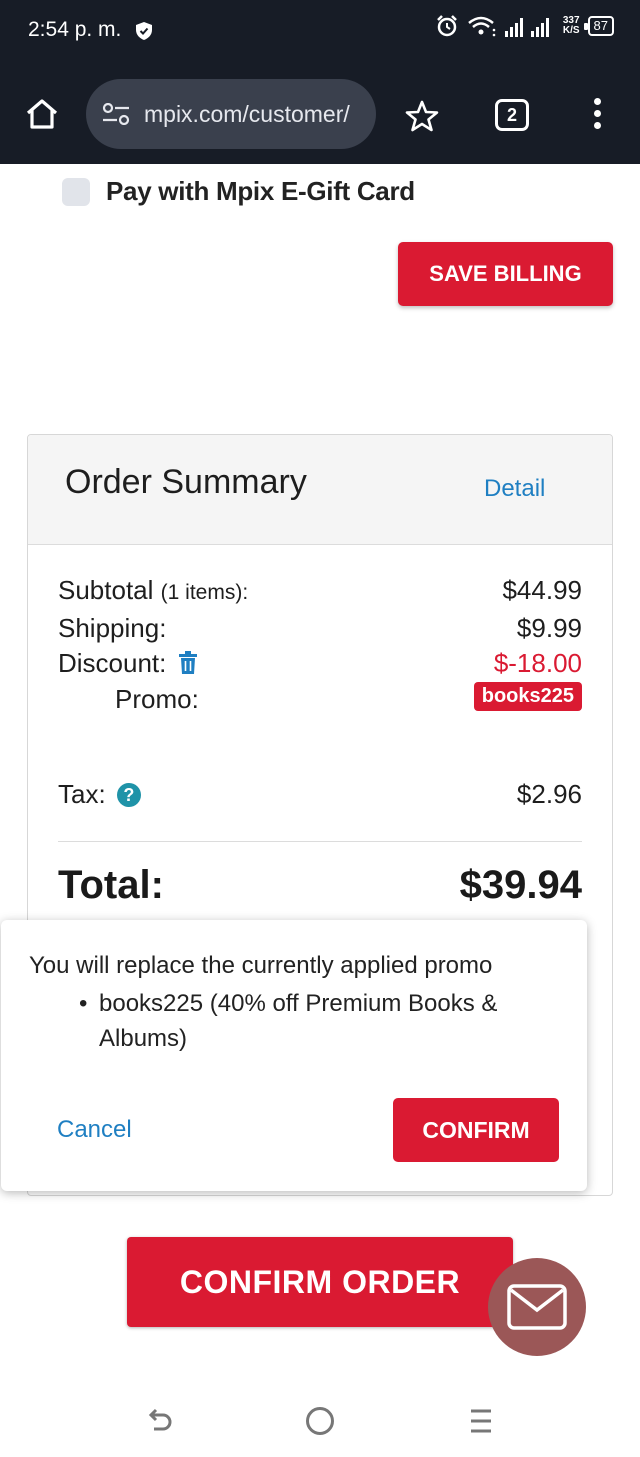 This screenshot has width=640, height=1457. What do you see at coordinates (320, 628) in the screenshot?
I see `shipping-row: Shipping: $9.99` at bounding box center [320, 628].